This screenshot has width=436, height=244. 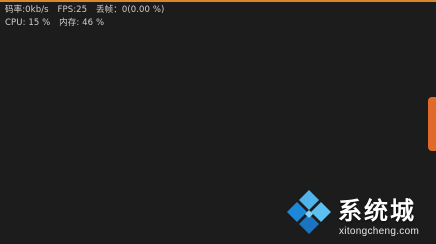 I want to click on windows-diamond-logo-icon, so click(x=309, y=212).